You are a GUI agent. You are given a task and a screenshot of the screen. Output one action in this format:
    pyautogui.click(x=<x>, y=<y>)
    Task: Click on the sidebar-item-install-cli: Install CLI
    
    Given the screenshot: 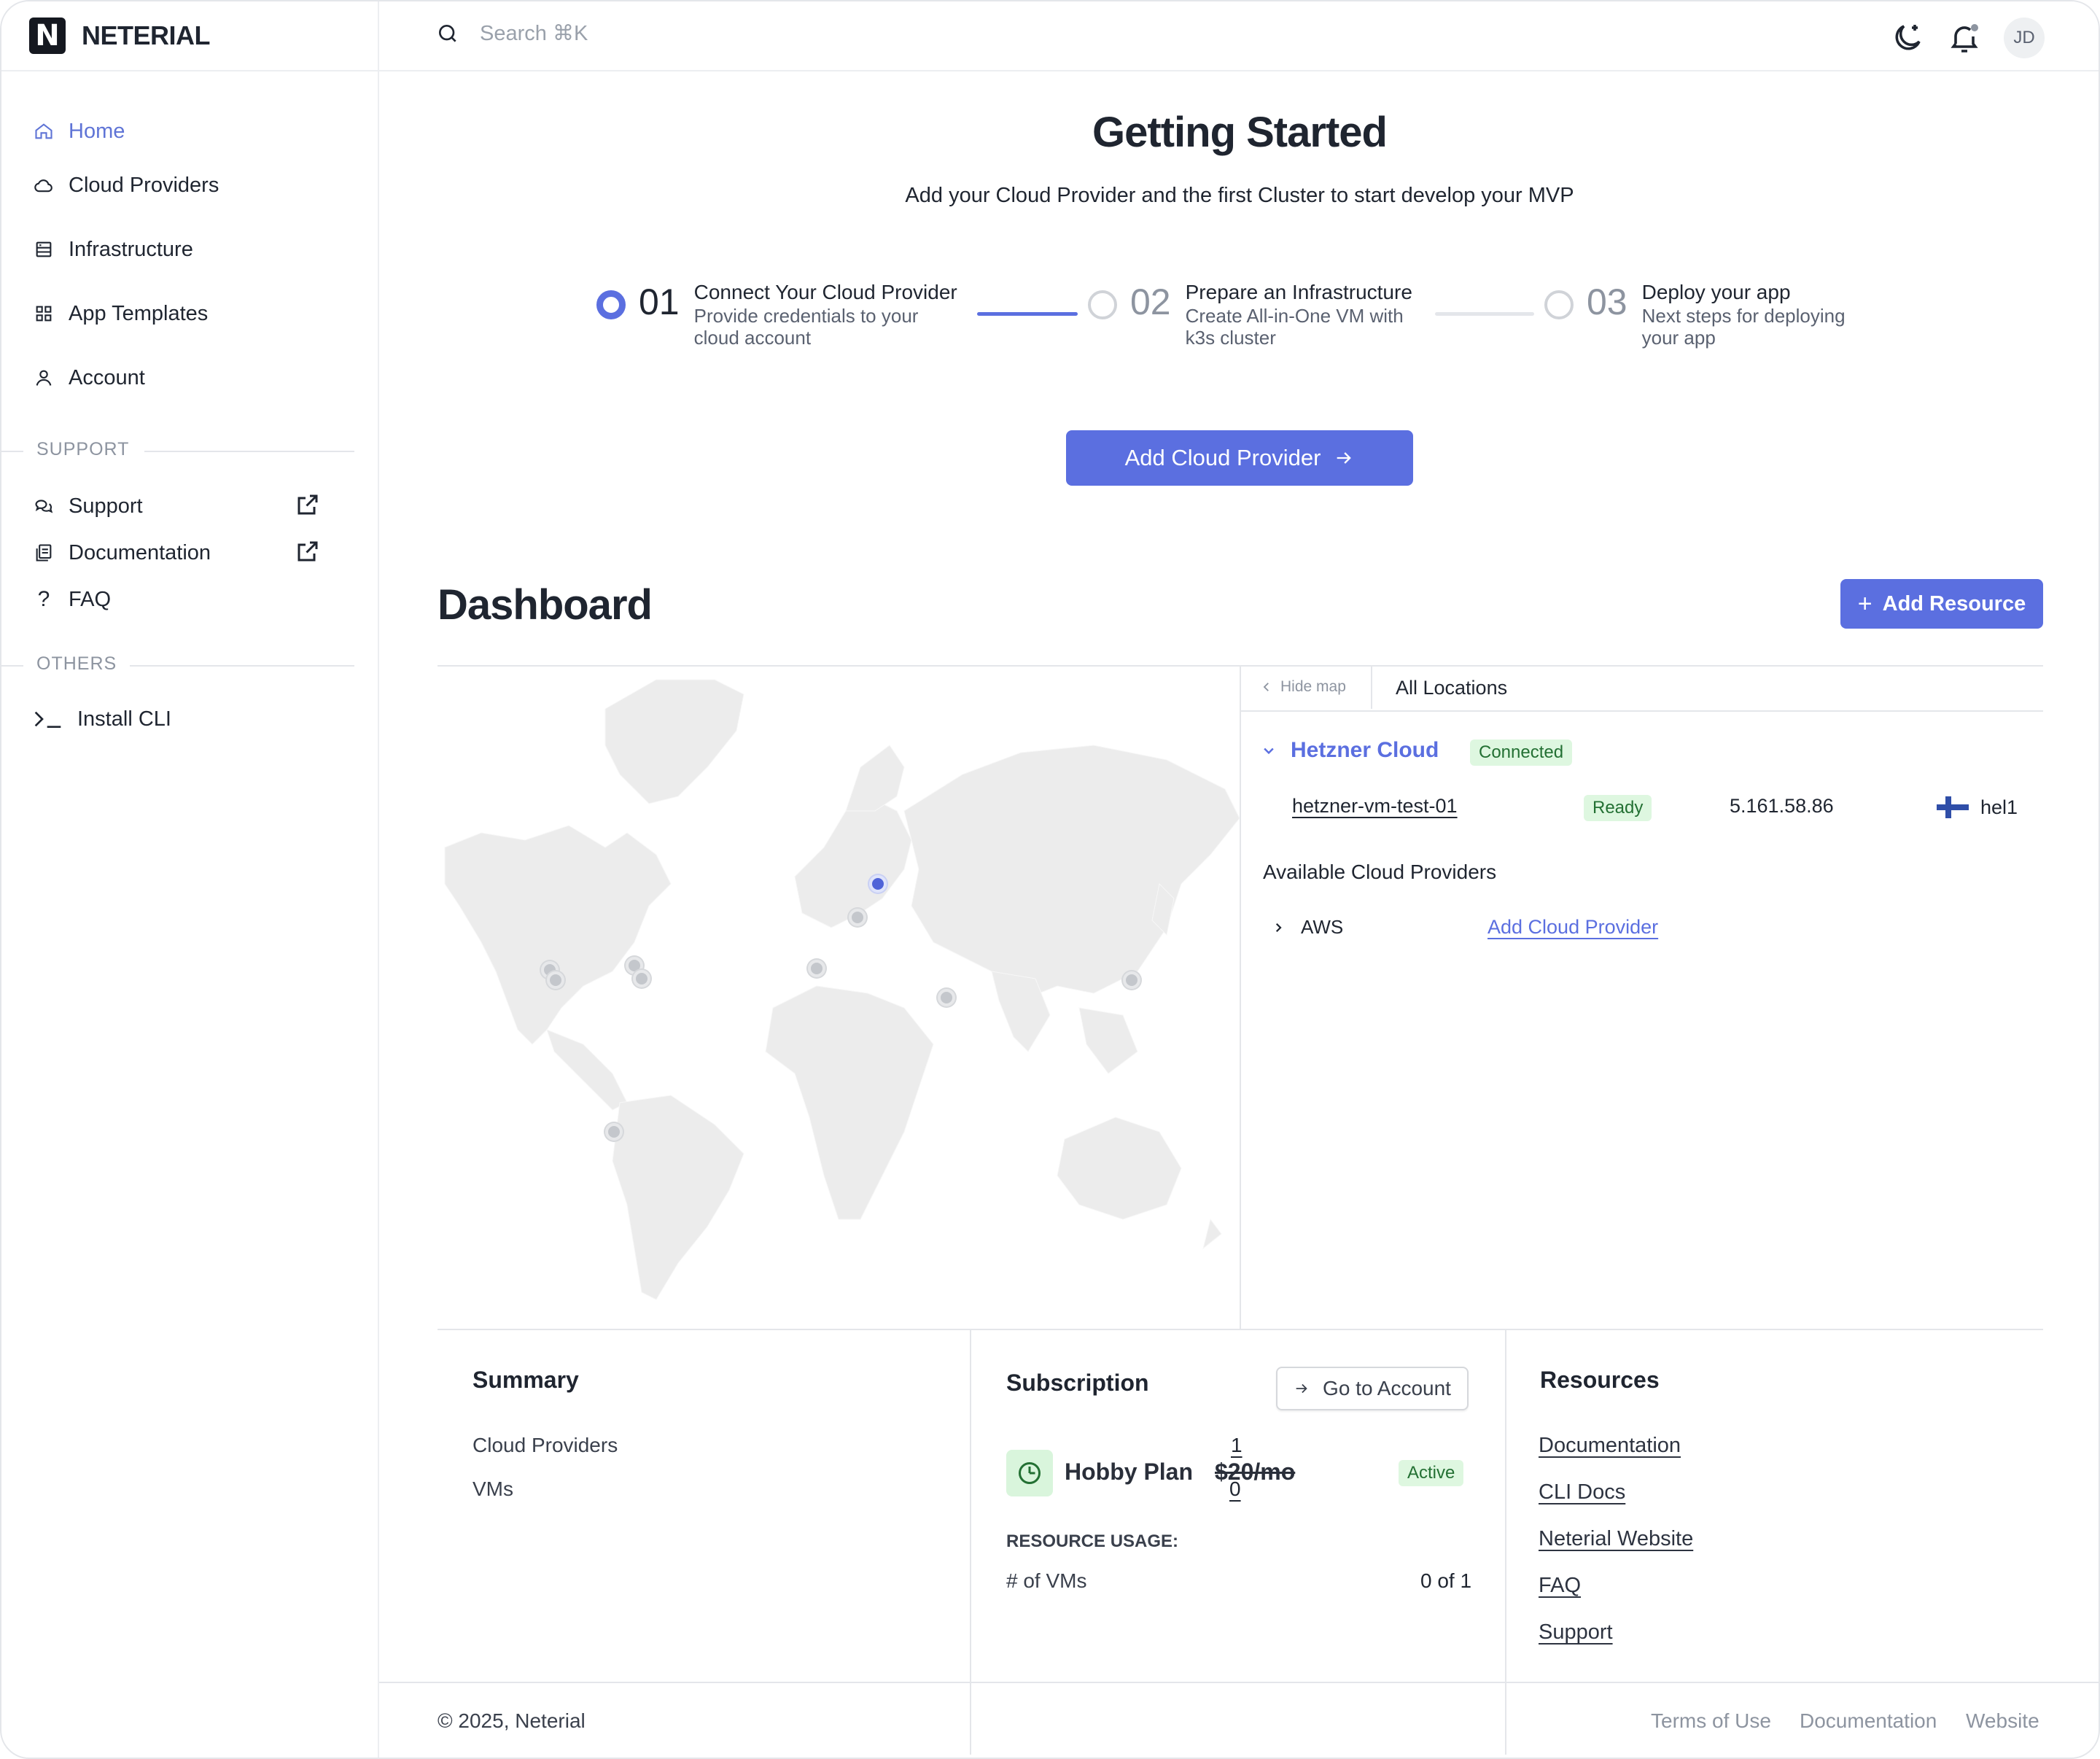 What is the action you would take?
    pyautogui.click(x=102, y=719)
    